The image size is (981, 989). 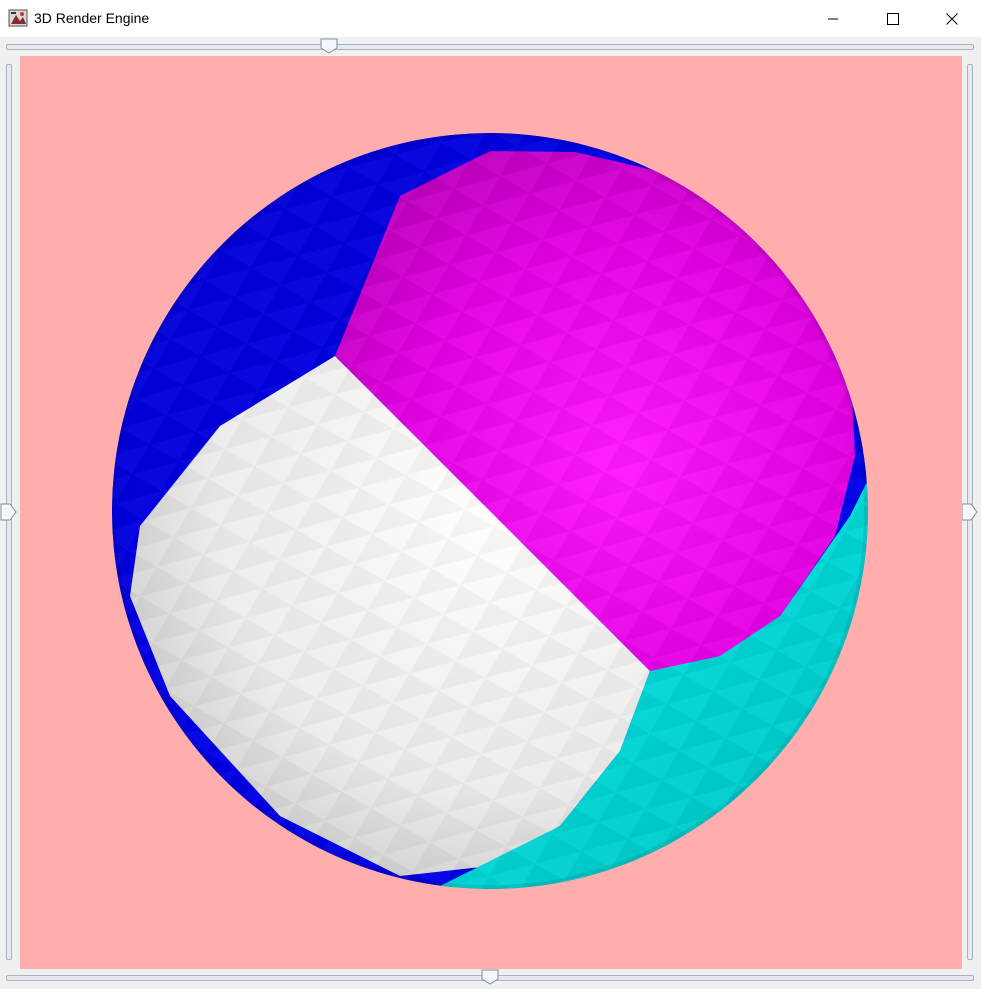 I want to click on title-bar: 3D Render Engine, so click(x=490, y=18).